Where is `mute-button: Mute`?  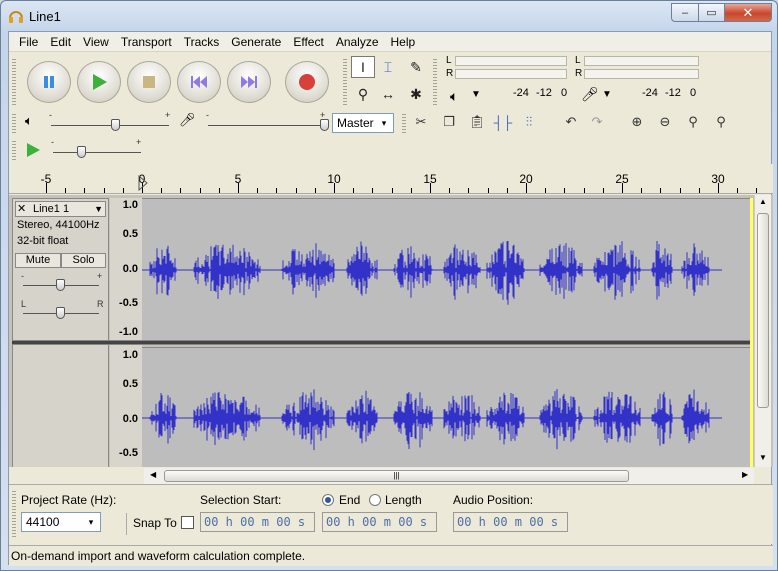 mute-button: Mute is located at coordinates (38, 260).